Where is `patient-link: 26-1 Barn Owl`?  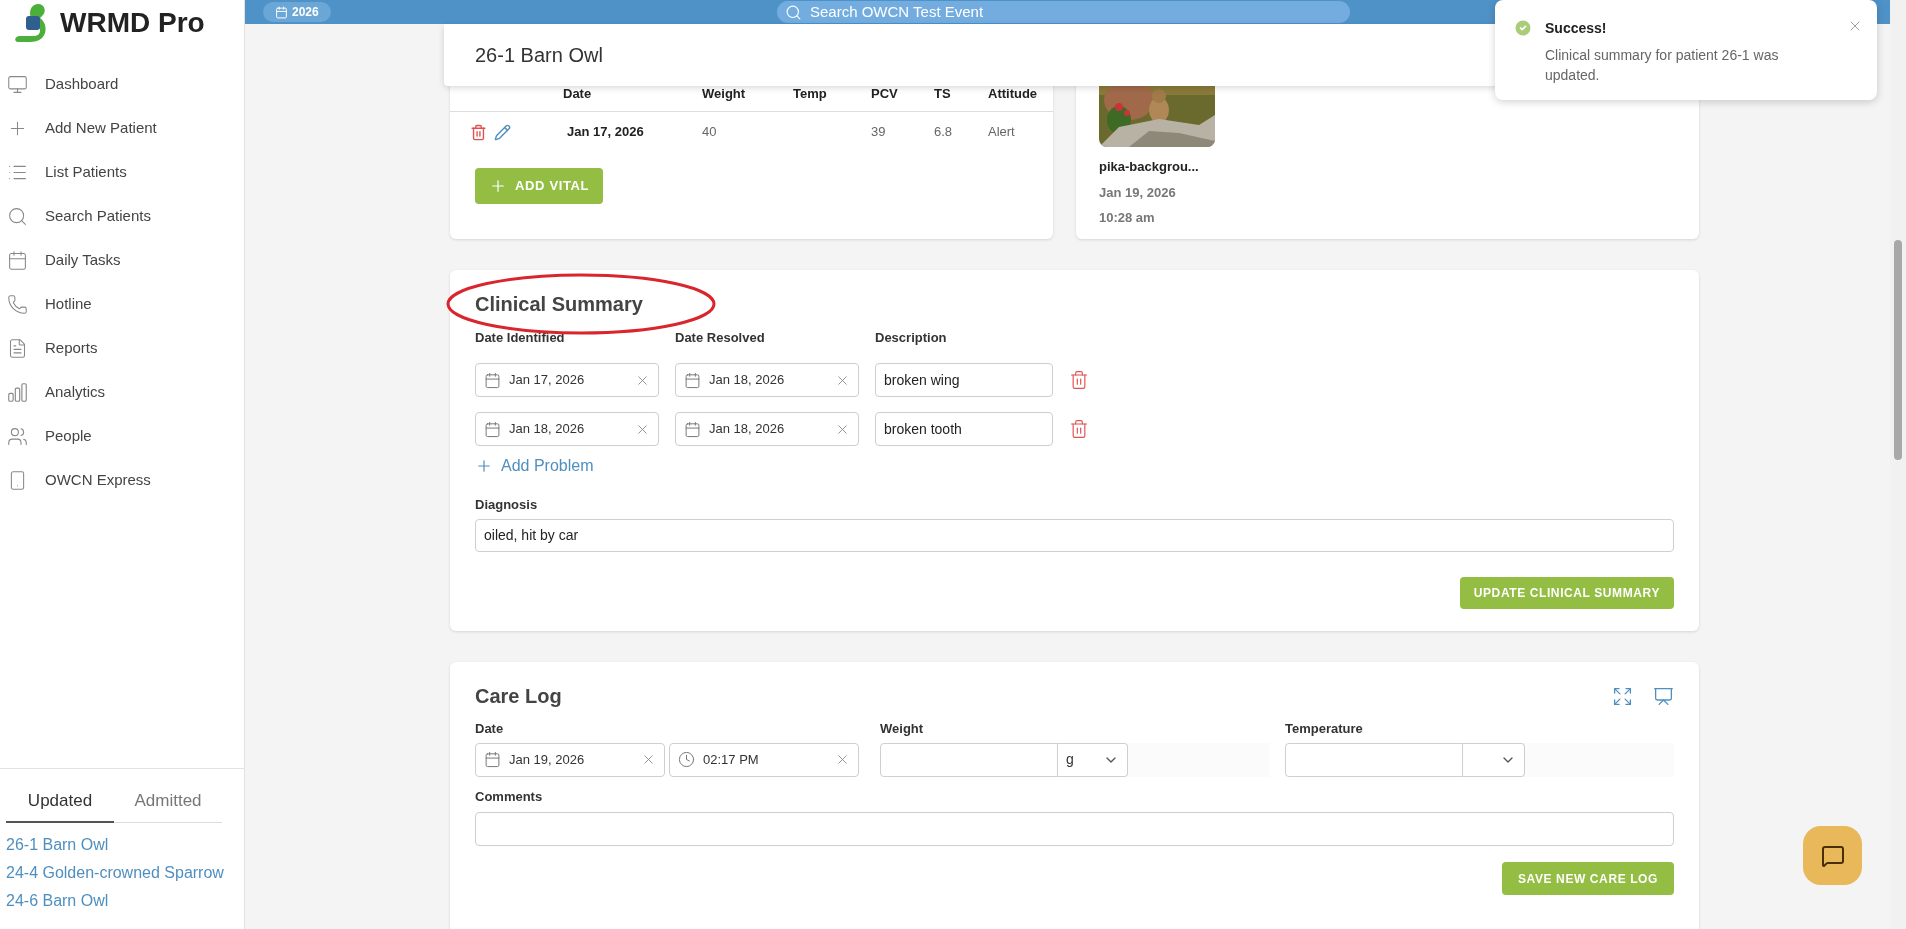
patient-link: 26-1 Barn Owl is located at coordinates (122, 845).